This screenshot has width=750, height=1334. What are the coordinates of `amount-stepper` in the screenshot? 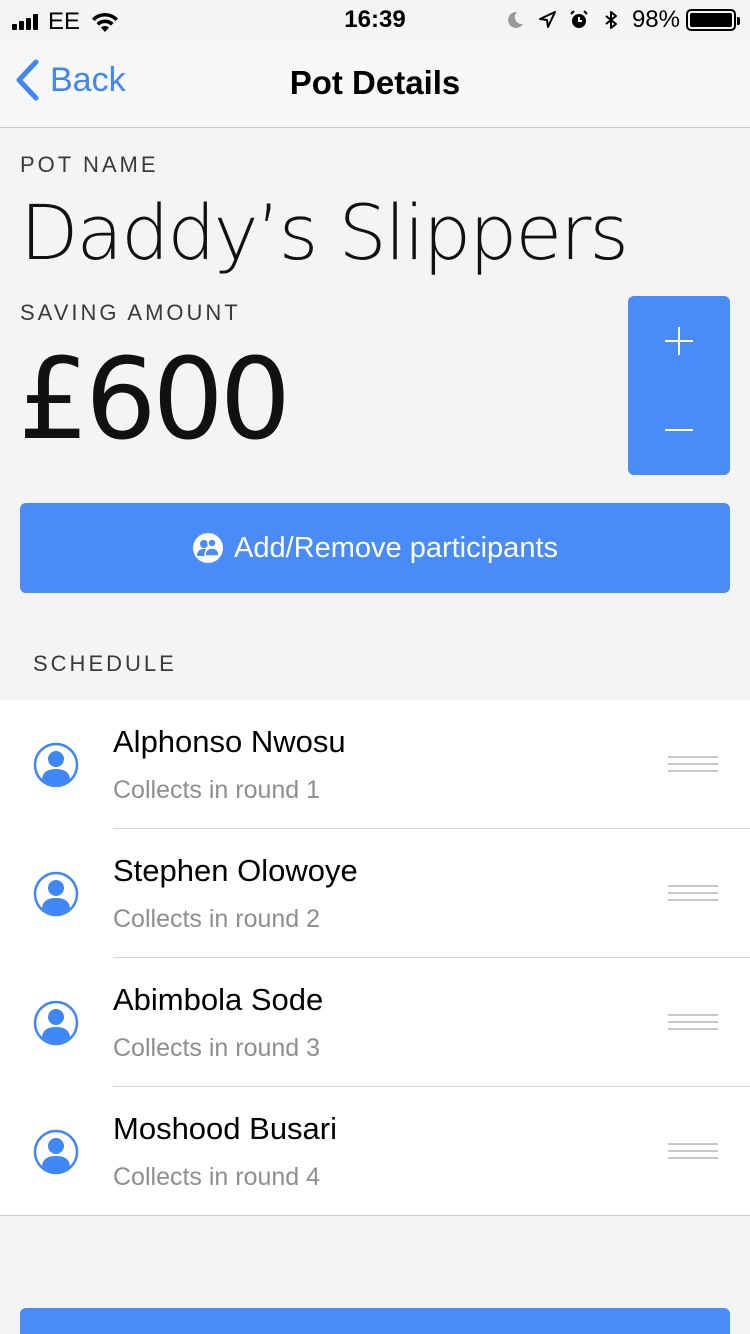 It's located at (679, 385).